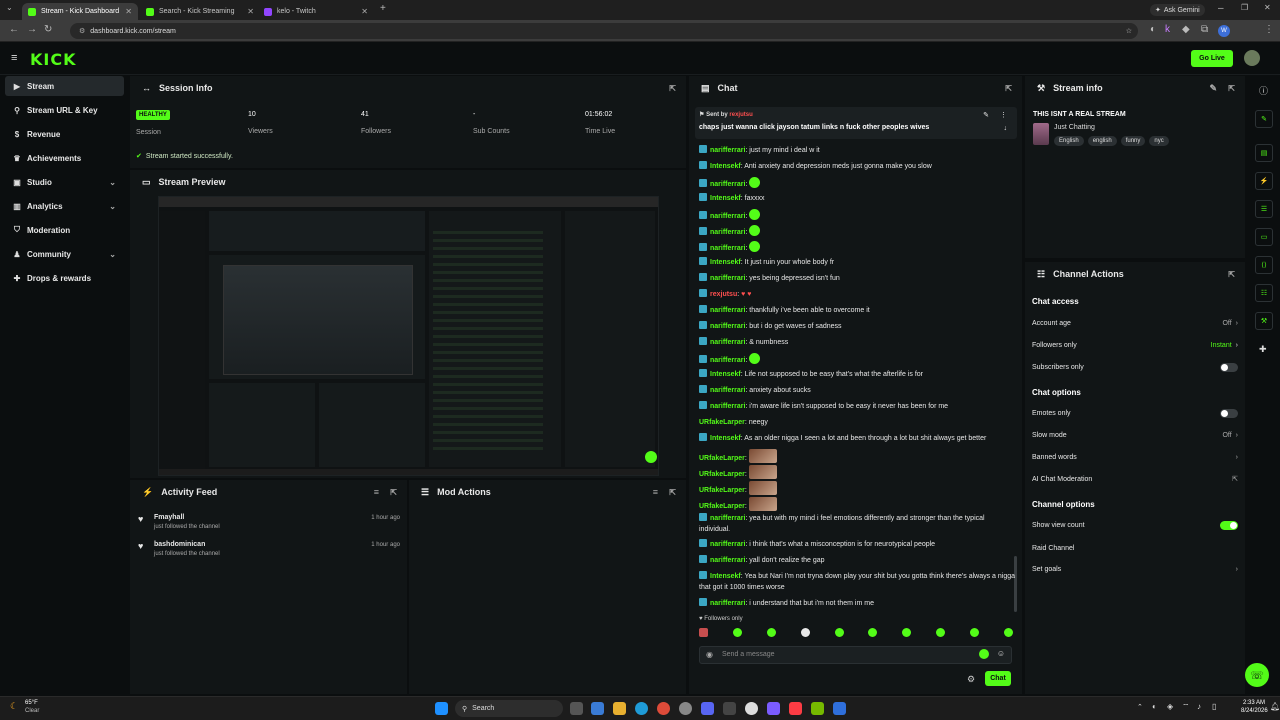 The image size is (1280, 720). What do you see at coordinates (709, 654) in the screenshot?
I see `chat-badge-icon: ◉` at bounding box center [709, 654].